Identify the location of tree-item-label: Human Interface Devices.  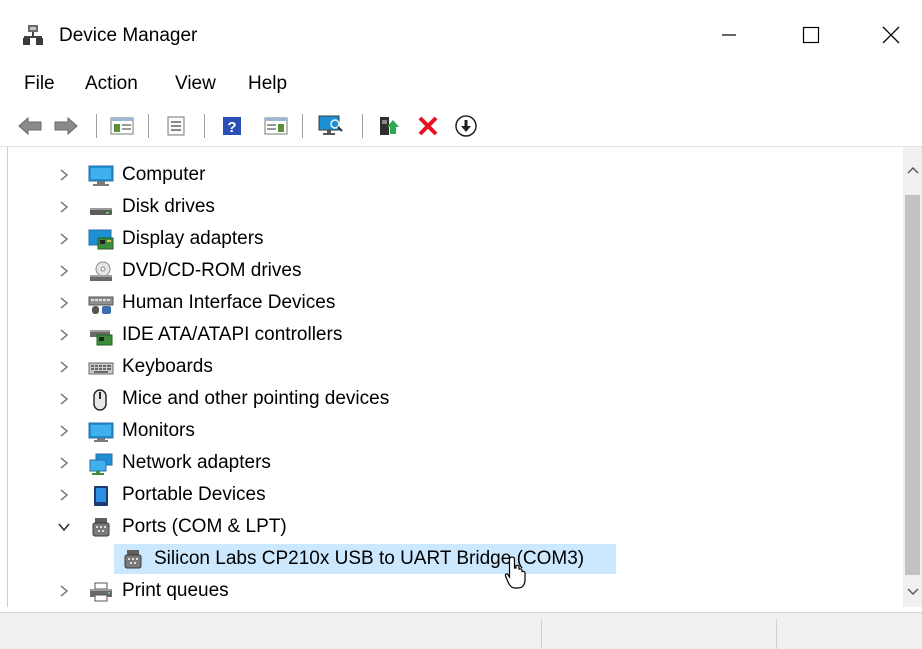
(229, 302).